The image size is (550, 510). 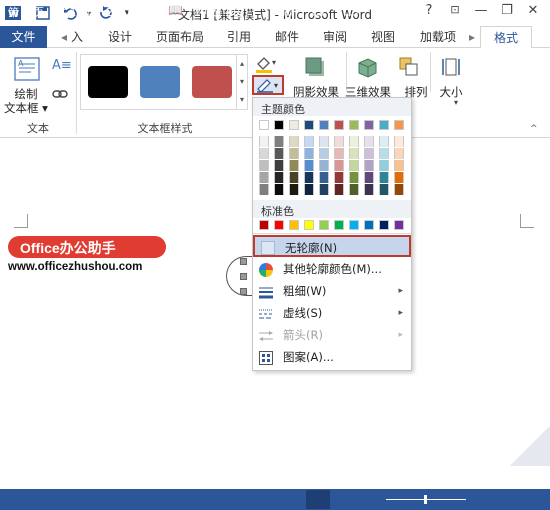 I want to click on proofing-icon: 📖, so click(x=175, y=10).